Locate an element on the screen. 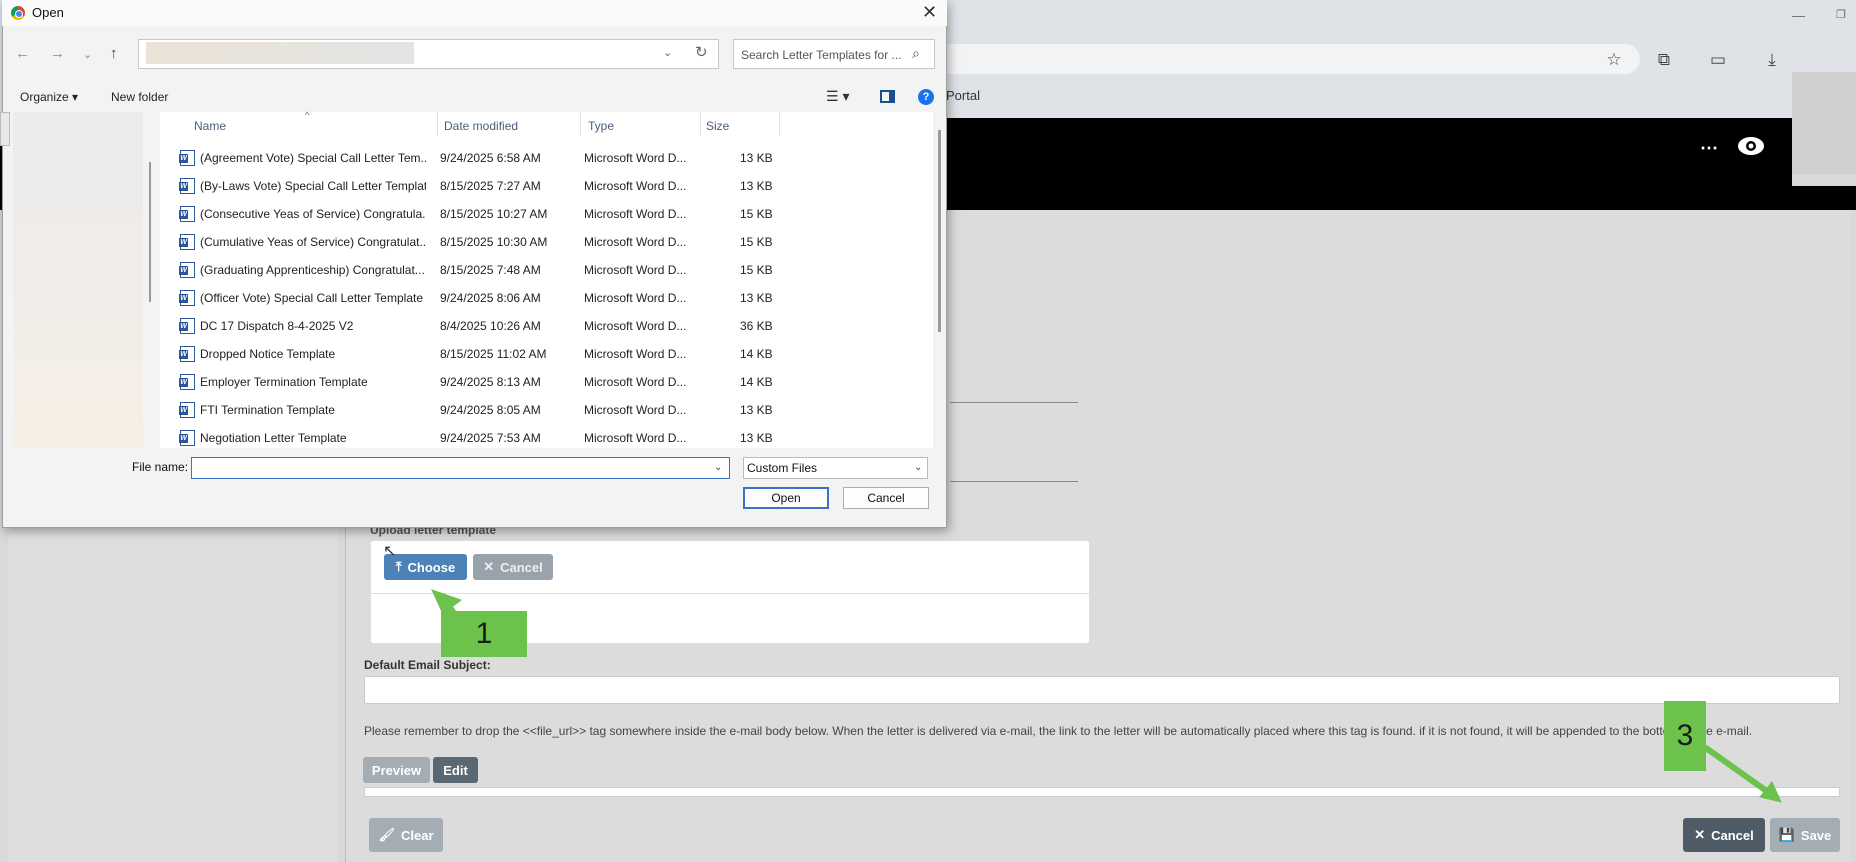  email-body-editor is located at coordinates (1102, 792).